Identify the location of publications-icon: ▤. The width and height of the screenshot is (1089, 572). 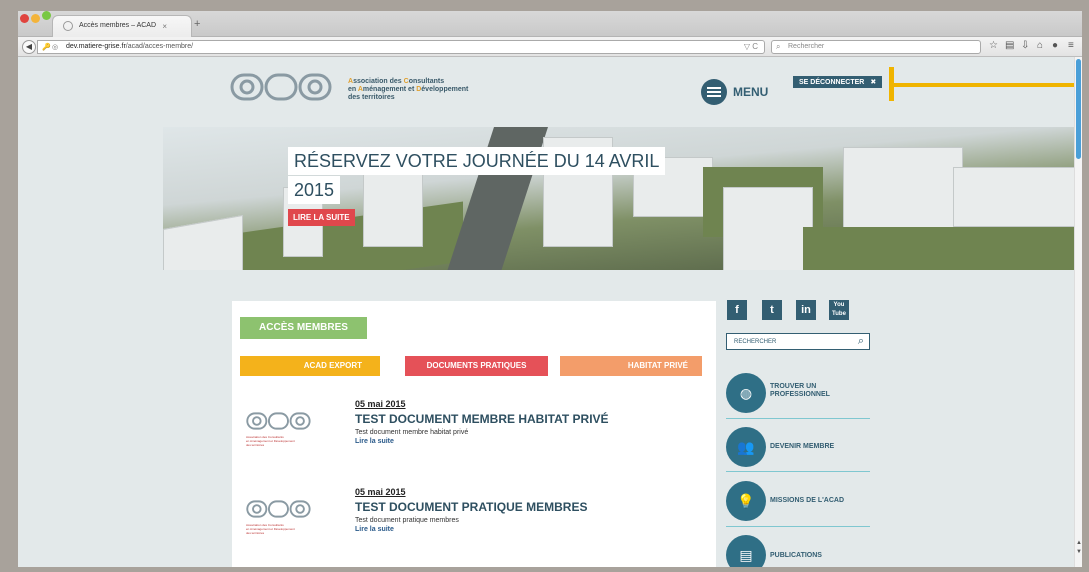
(746, 551).